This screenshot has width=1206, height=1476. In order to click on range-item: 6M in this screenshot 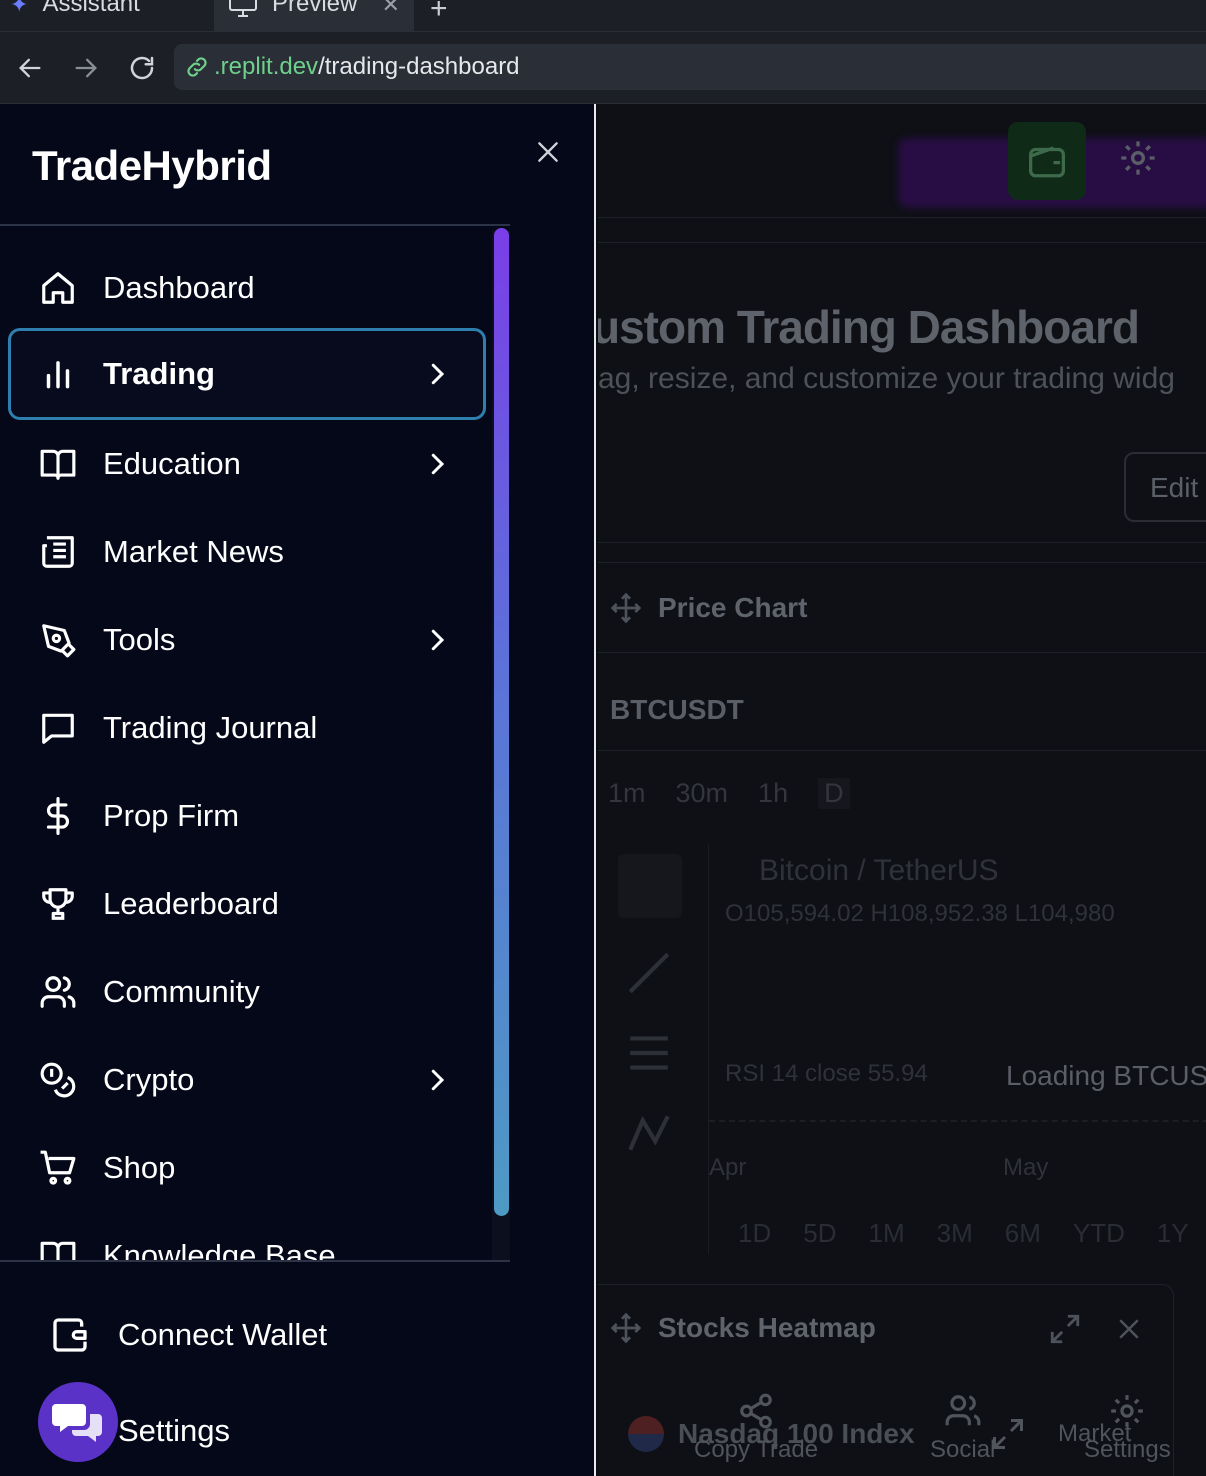, I will do `click(1023, 1233)`.